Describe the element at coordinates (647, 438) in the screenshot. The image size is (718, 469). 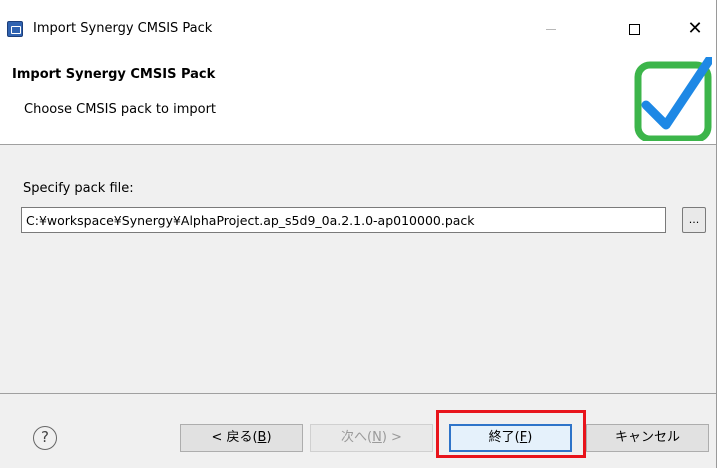
I see `cancel-button: キャンセル` at that location.